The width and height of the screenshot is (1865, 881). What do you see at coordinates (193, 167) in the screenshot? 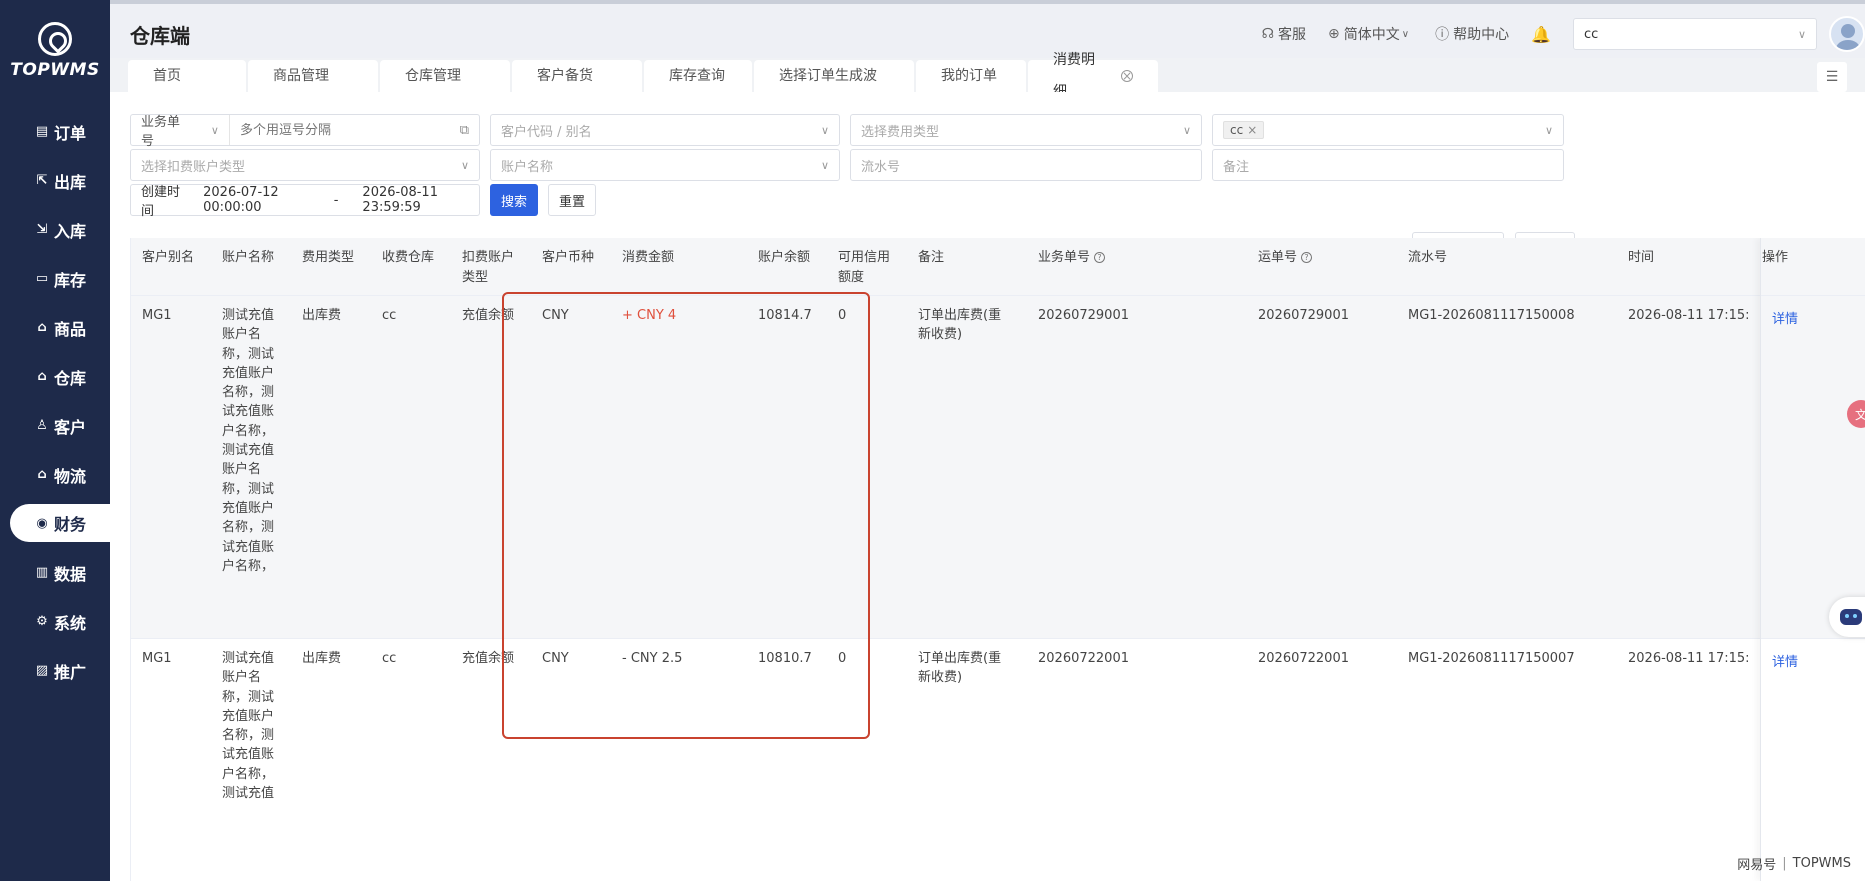
I see `deduct-account-type-placeholder: 选择扣费账户类型` at bounding box center [193, 167].